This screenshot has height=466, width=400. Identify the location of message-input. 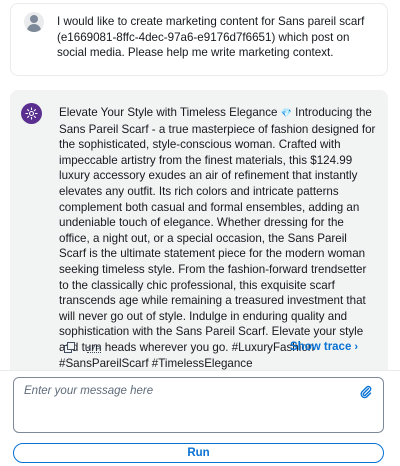
(198, 405).